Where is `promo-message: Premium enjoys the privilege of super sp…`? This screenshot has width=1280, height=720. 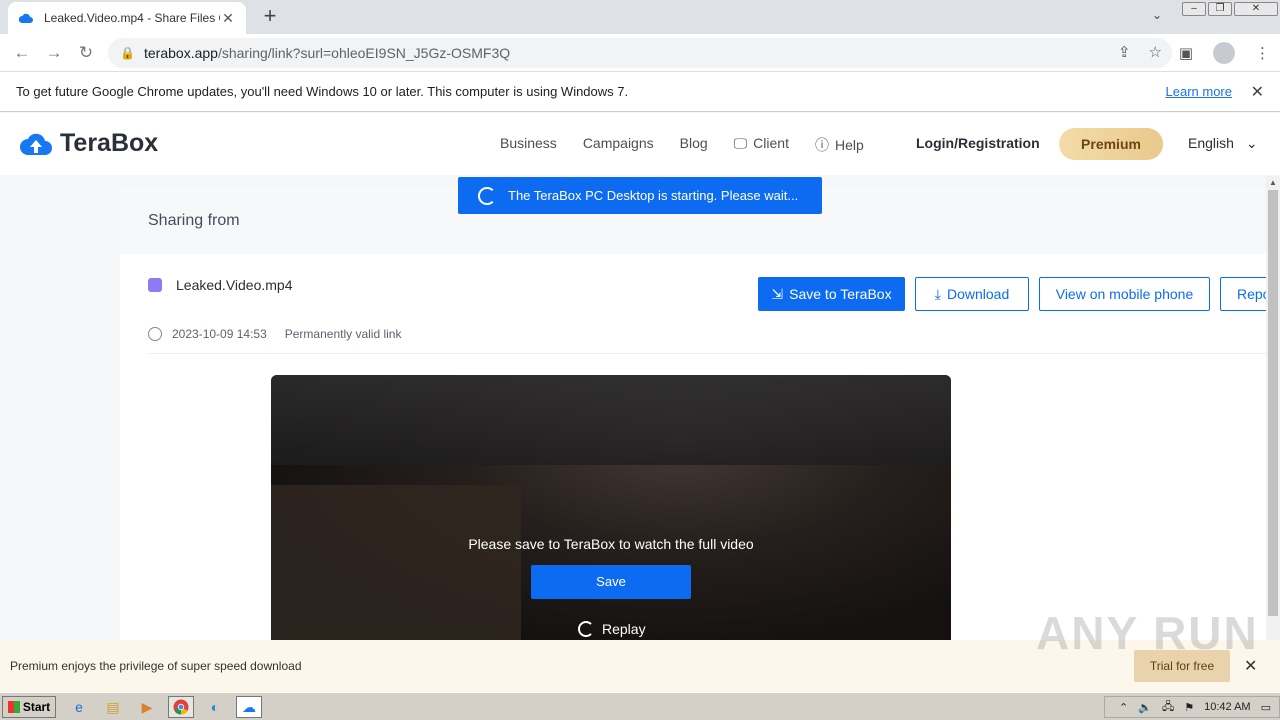
promo-message: Premium enjoys the privilege of super sp… is located at coordinates (156, 666).